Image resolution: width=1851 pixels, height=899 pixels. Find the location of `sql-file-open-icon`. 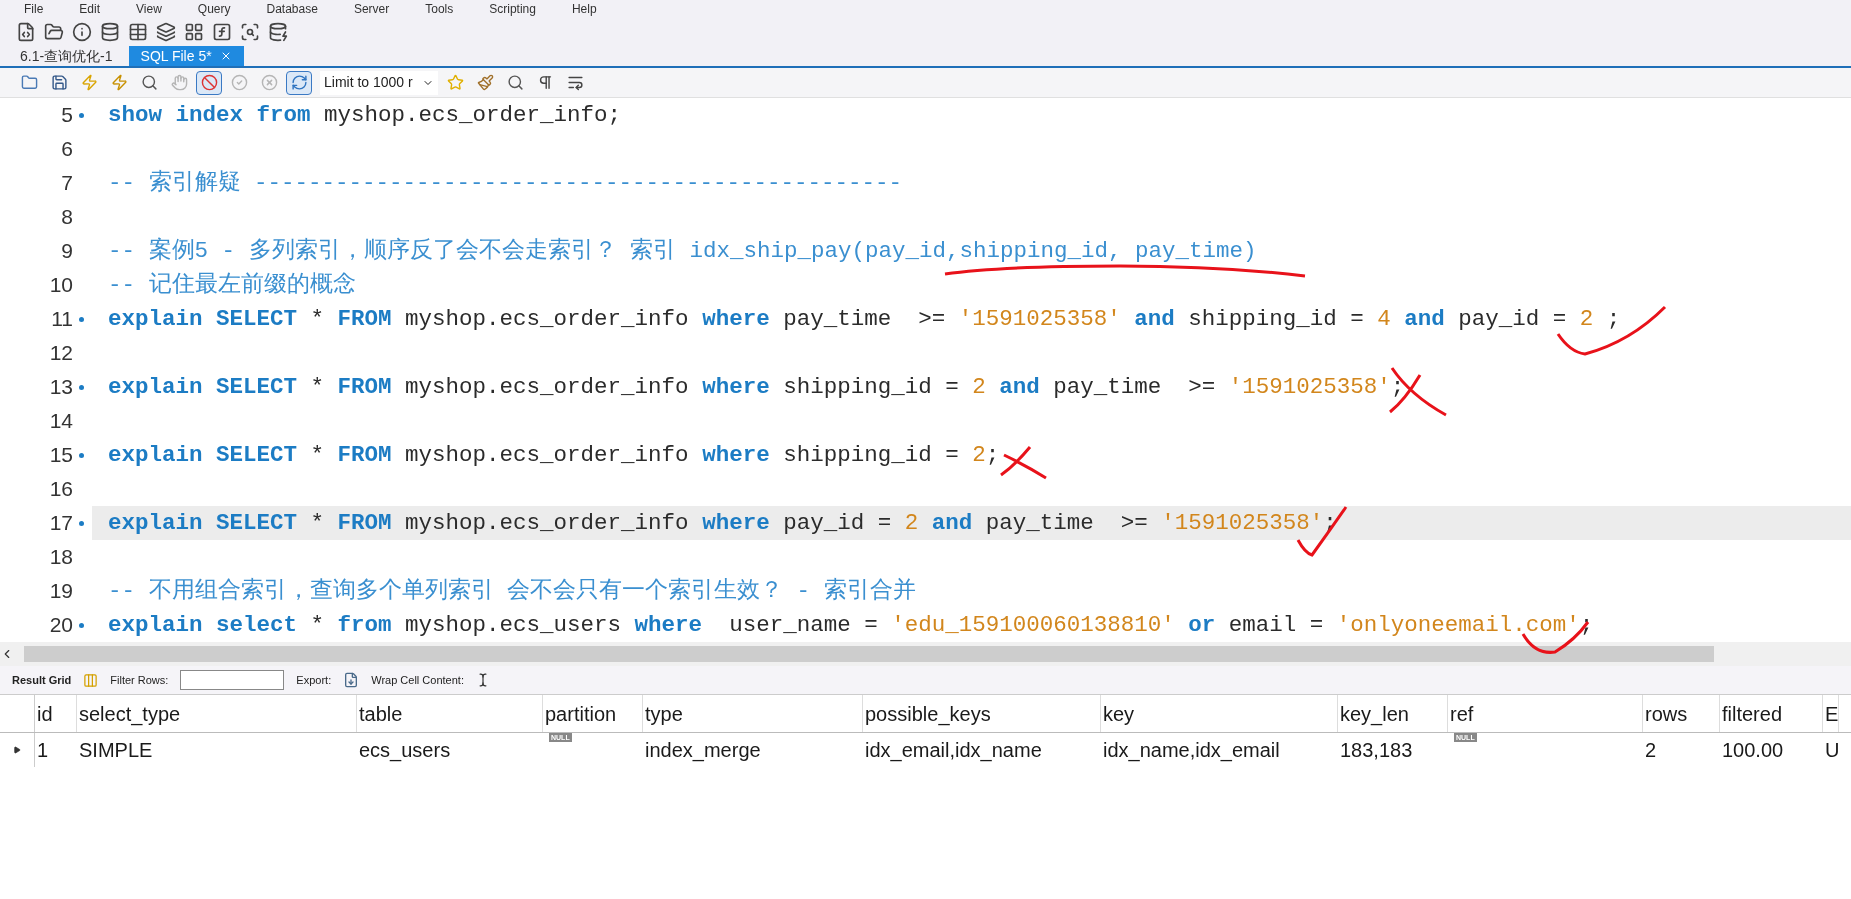

sql-file-open-icon is located at coordinates (54, 32).